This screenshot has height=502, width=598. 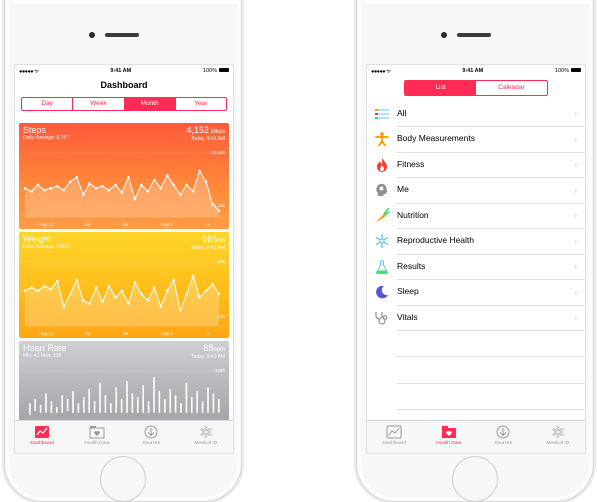 I want to click on list-item-vitals: Vitals ›, so click(x=476, y=318).